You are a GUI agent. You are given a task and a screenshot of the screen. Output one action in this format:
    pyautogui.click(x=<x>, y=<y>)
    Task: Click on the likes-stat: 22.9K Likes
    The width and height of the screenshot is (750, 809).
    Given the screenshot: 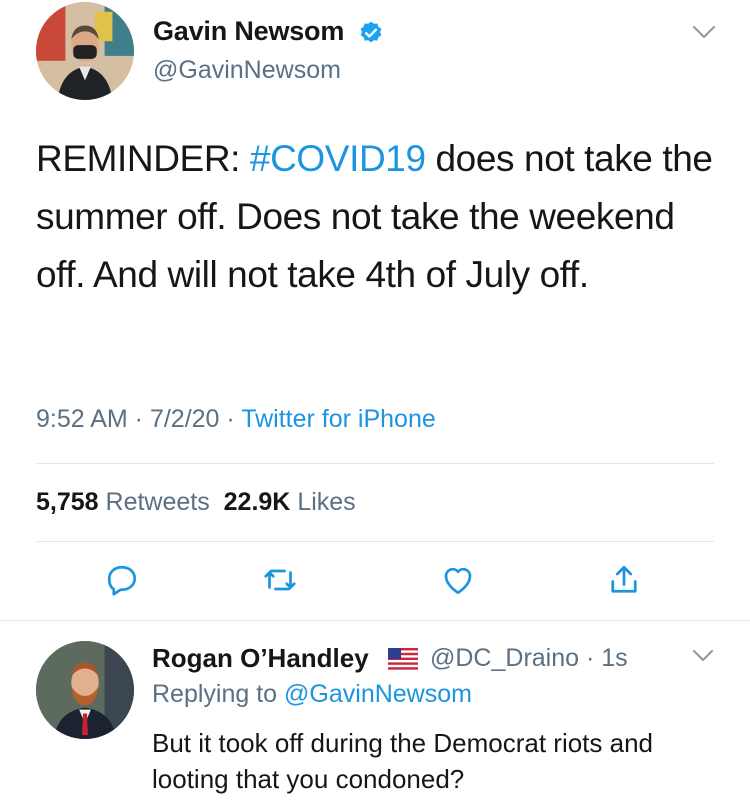 What is the action you would take?
    pyautogui.click(x=290, y=502)
    